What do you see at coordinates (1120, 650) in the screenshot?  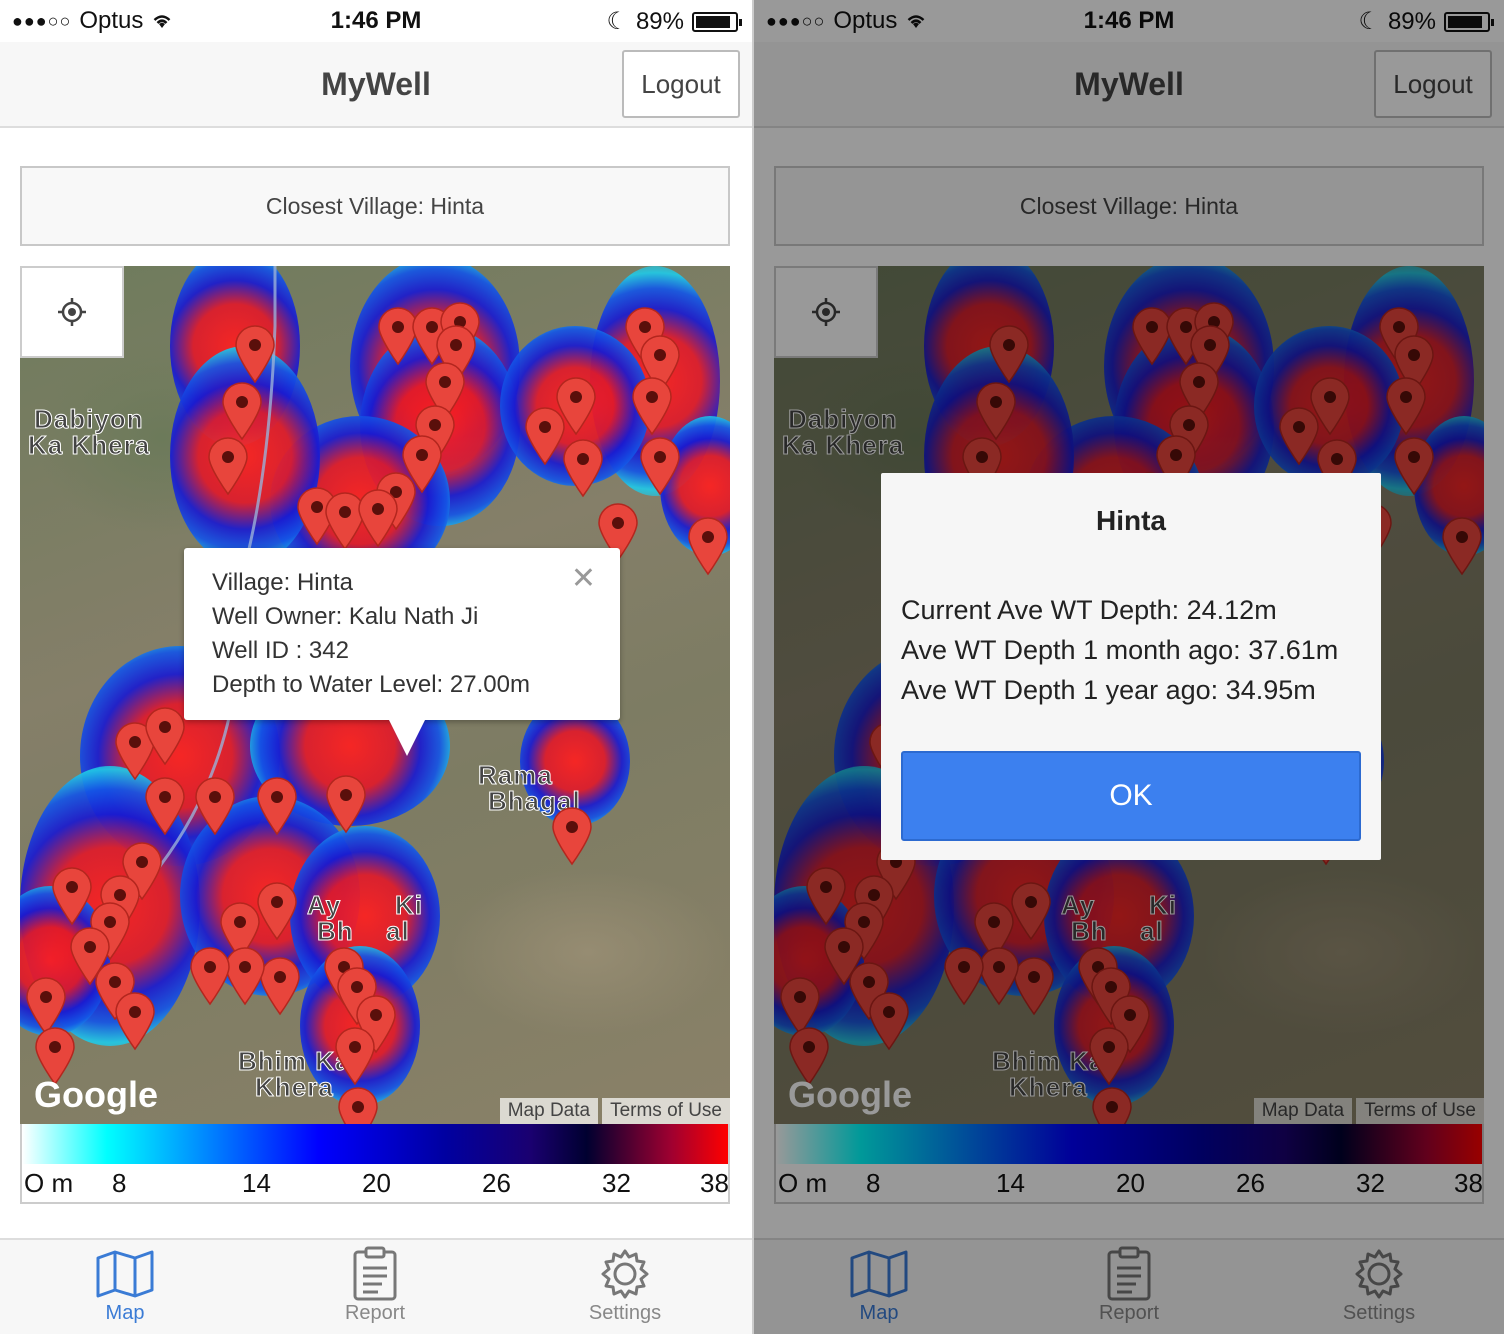 I see `dialog-month-depth: Ave WT Depth 1 month ago: 37.61m` at bounding box center [1120, 650].